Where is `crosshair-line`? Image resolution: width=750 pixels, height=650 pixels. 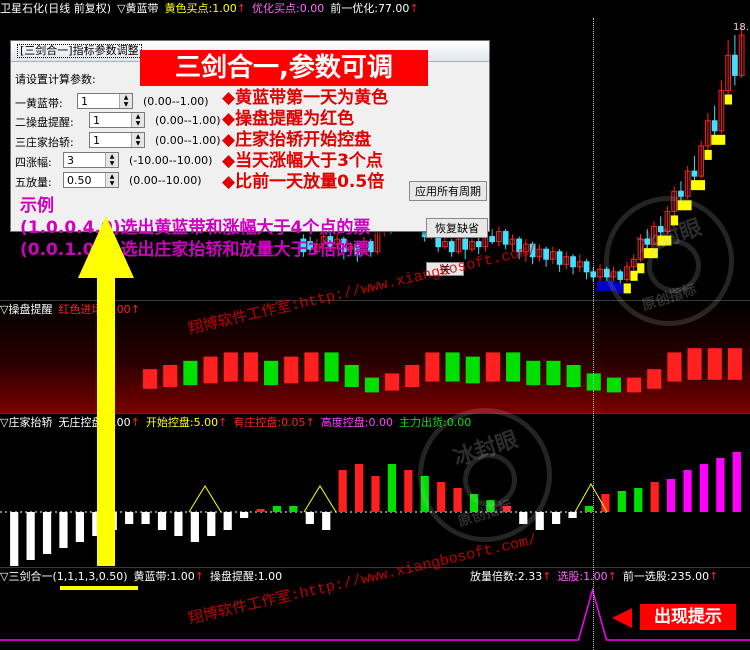 crosshair-line is located at coordinates (593, 334).